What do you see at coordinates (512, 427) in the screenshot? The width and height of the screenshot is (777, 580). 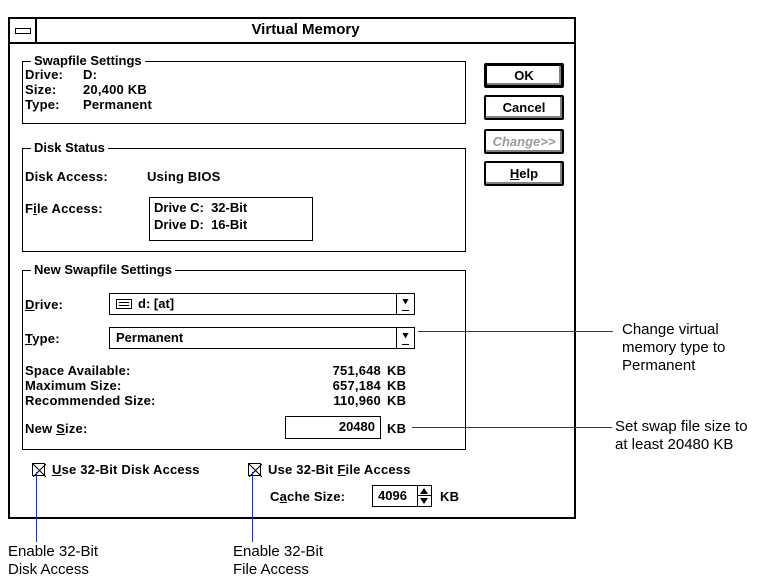 I see `size-callout-line` at bounding box center [512, 427].